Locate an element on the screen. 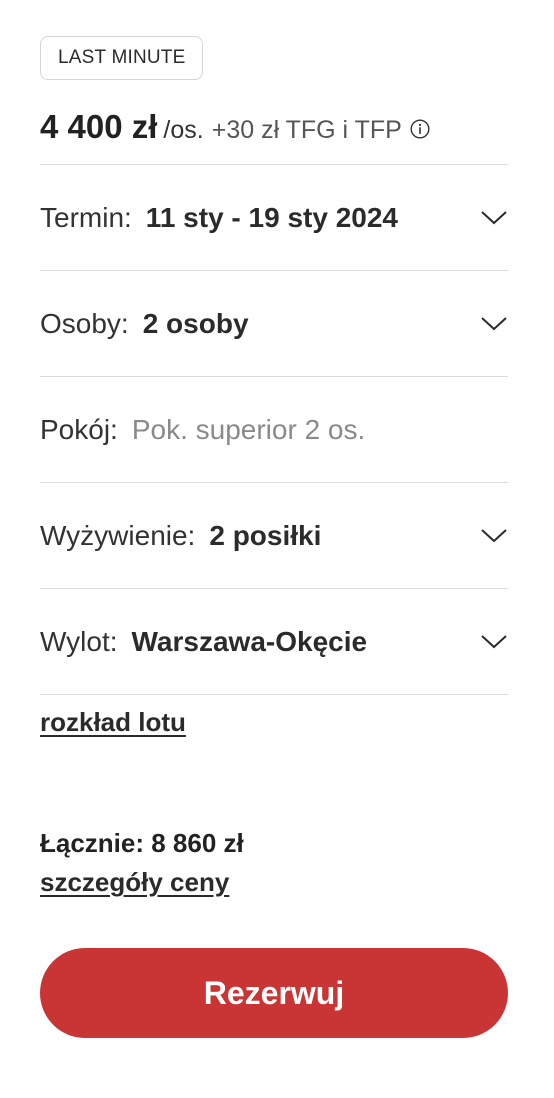 This screenshot has width=554, height=1098. field-departure-label: Wylot: is located at coordinates (79, 641).